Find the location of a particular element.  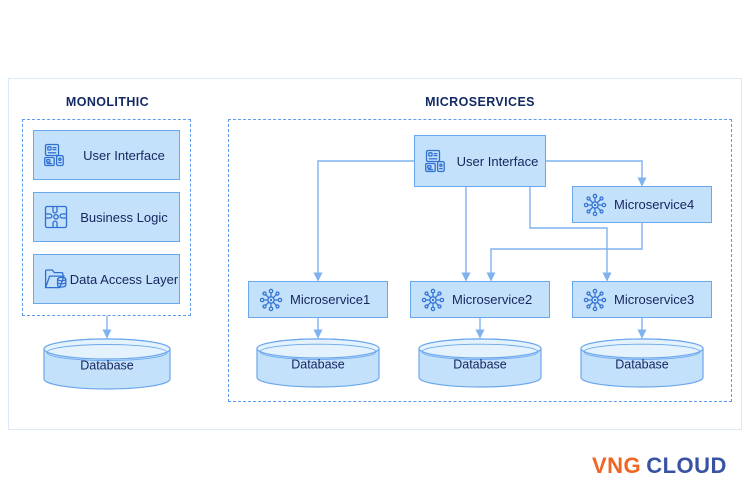

microservice3-database-cylinder: Database is located at coordinates (642, 363).